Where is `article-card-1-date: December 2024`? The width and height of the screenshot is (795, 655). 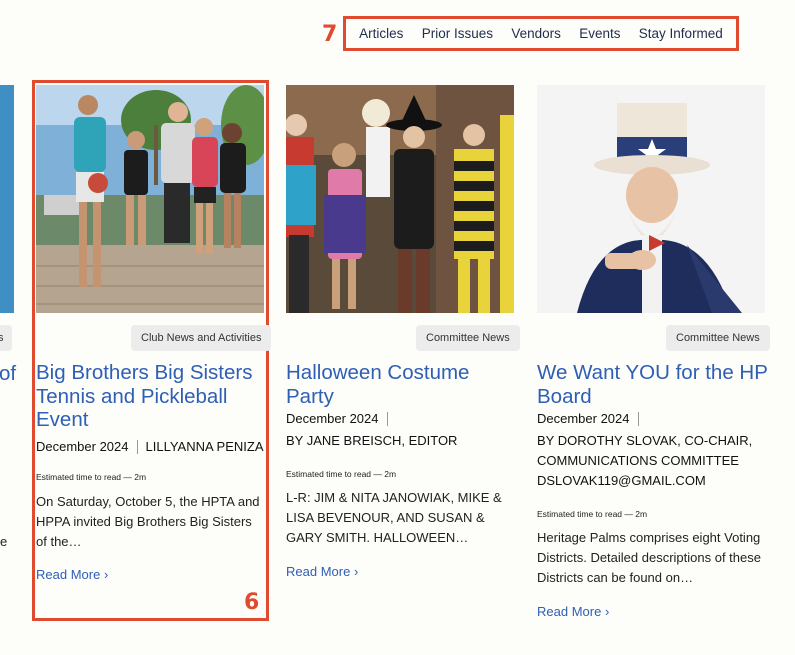 article-card-1-date: December 2024 is located at coordinates (82, 446).